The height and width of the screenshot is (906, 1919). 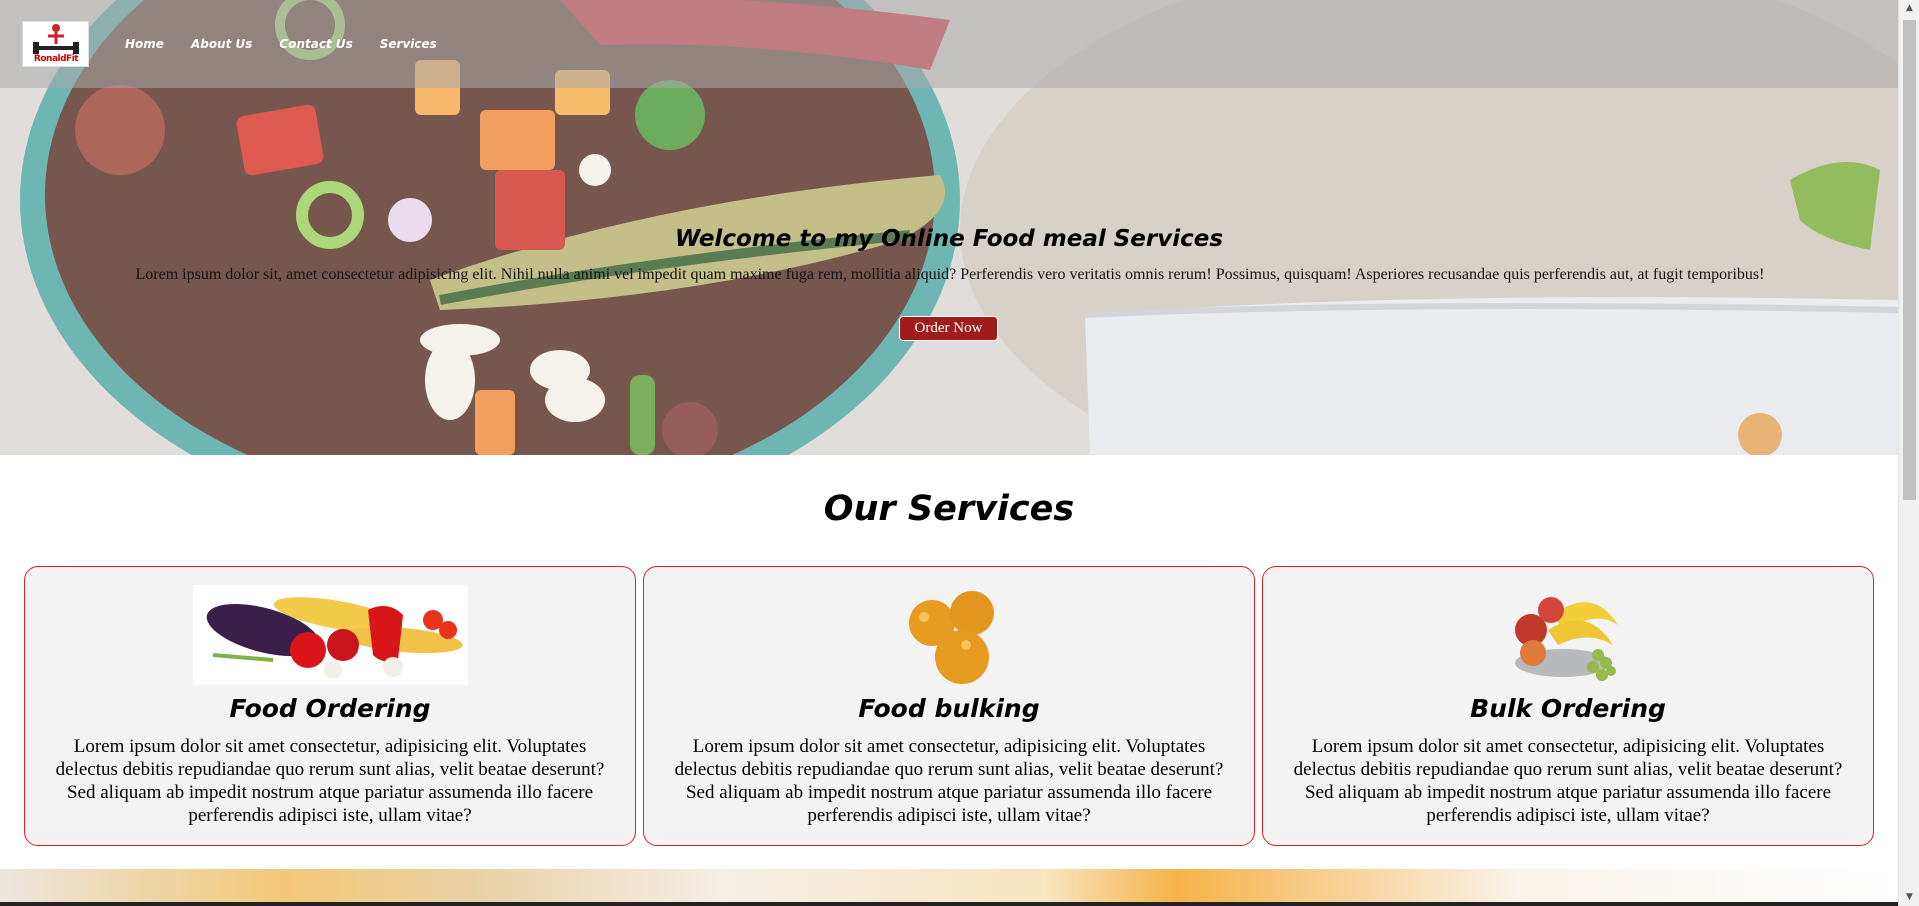 I want to click on nav-links: Home About Us Contact Us Services, so click(x=281, y=44).